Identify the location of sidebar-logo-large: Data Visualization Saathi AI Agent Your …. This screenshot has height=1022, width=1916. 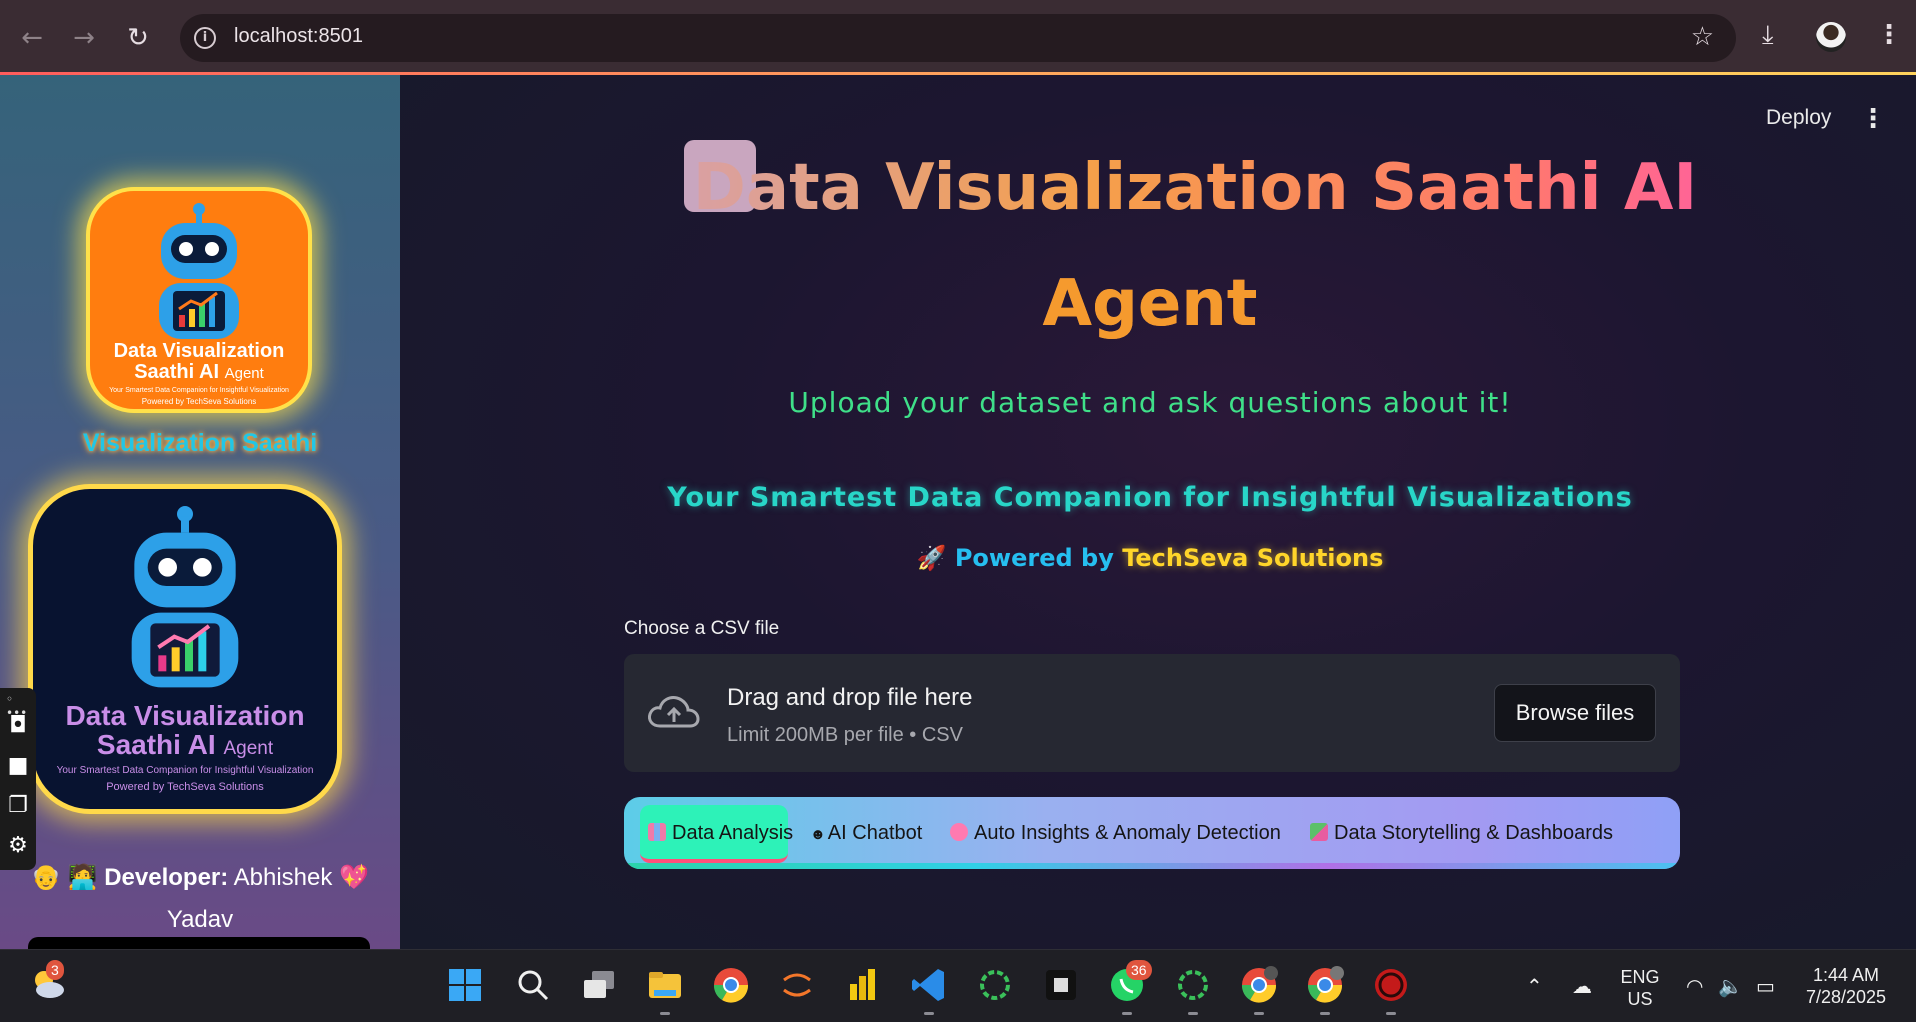
(185, 649).